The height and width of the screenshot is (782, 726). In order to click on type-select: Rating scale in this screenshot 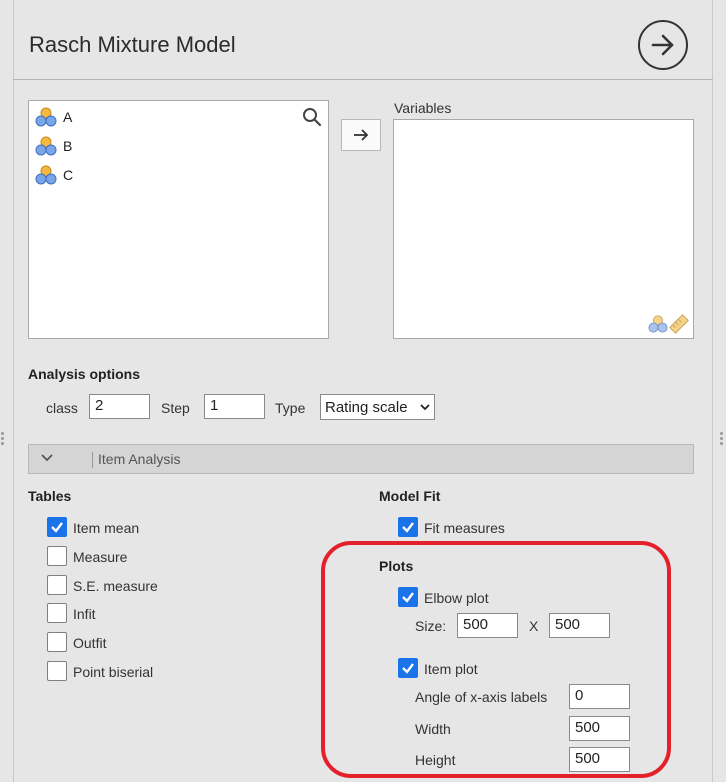, I will do `click(377, 407)`.